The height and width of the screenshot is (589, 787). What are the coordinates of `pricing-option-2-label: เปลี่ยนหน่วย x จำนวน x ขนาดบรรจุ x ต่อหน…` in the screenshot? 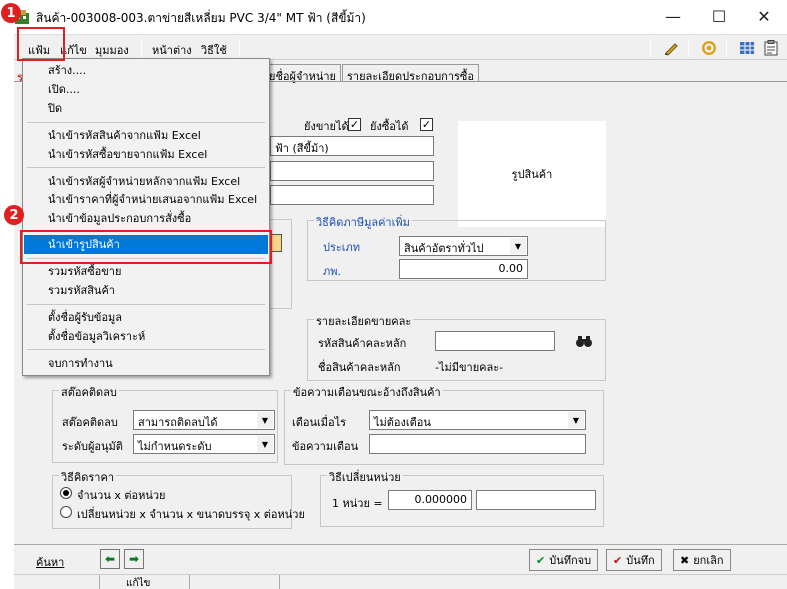 It's located at (191, 514).